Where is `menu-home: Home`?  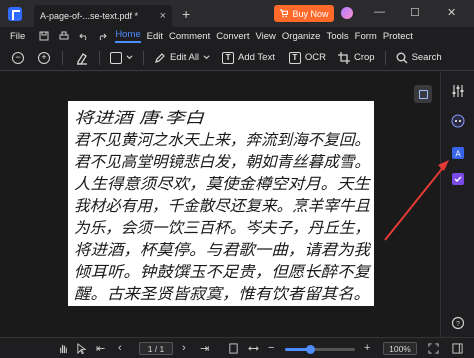
menu-home: Home is located at coordinates (128, 36).